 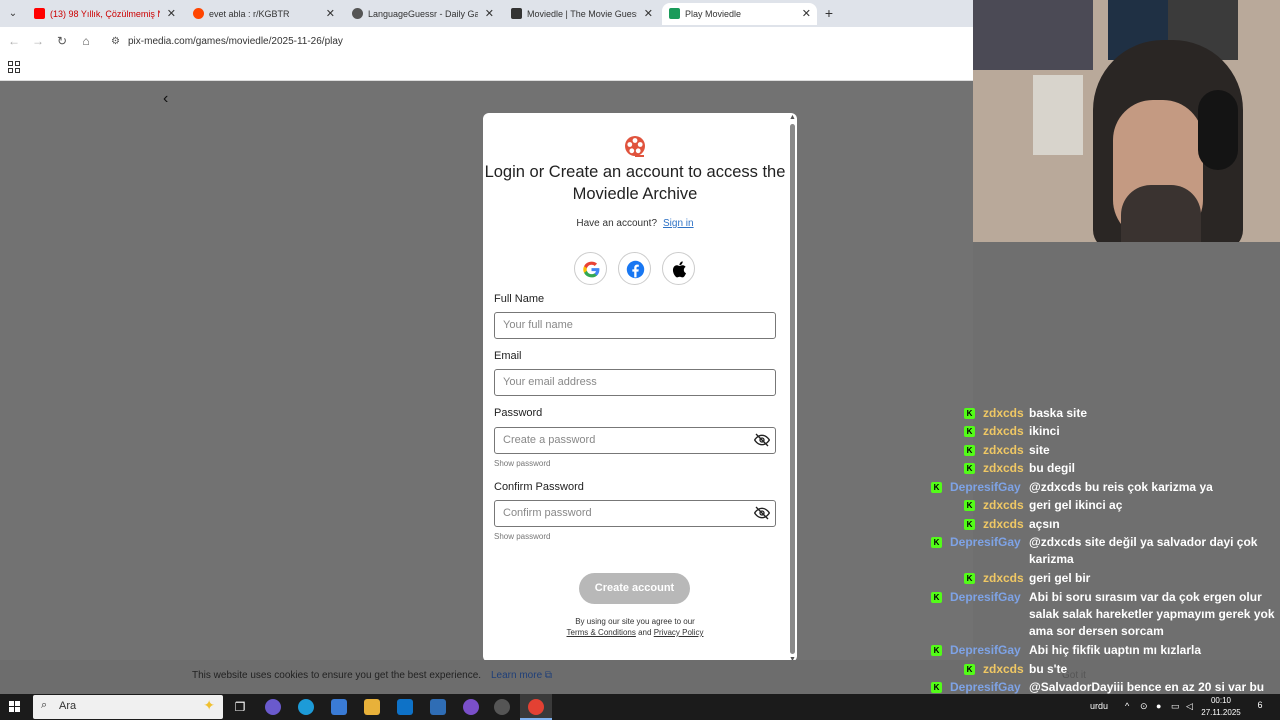 What do you see at coordinates (635, 440) in the screenshot?
I see `password-input: Create a password` at bounding box center [635, 440].